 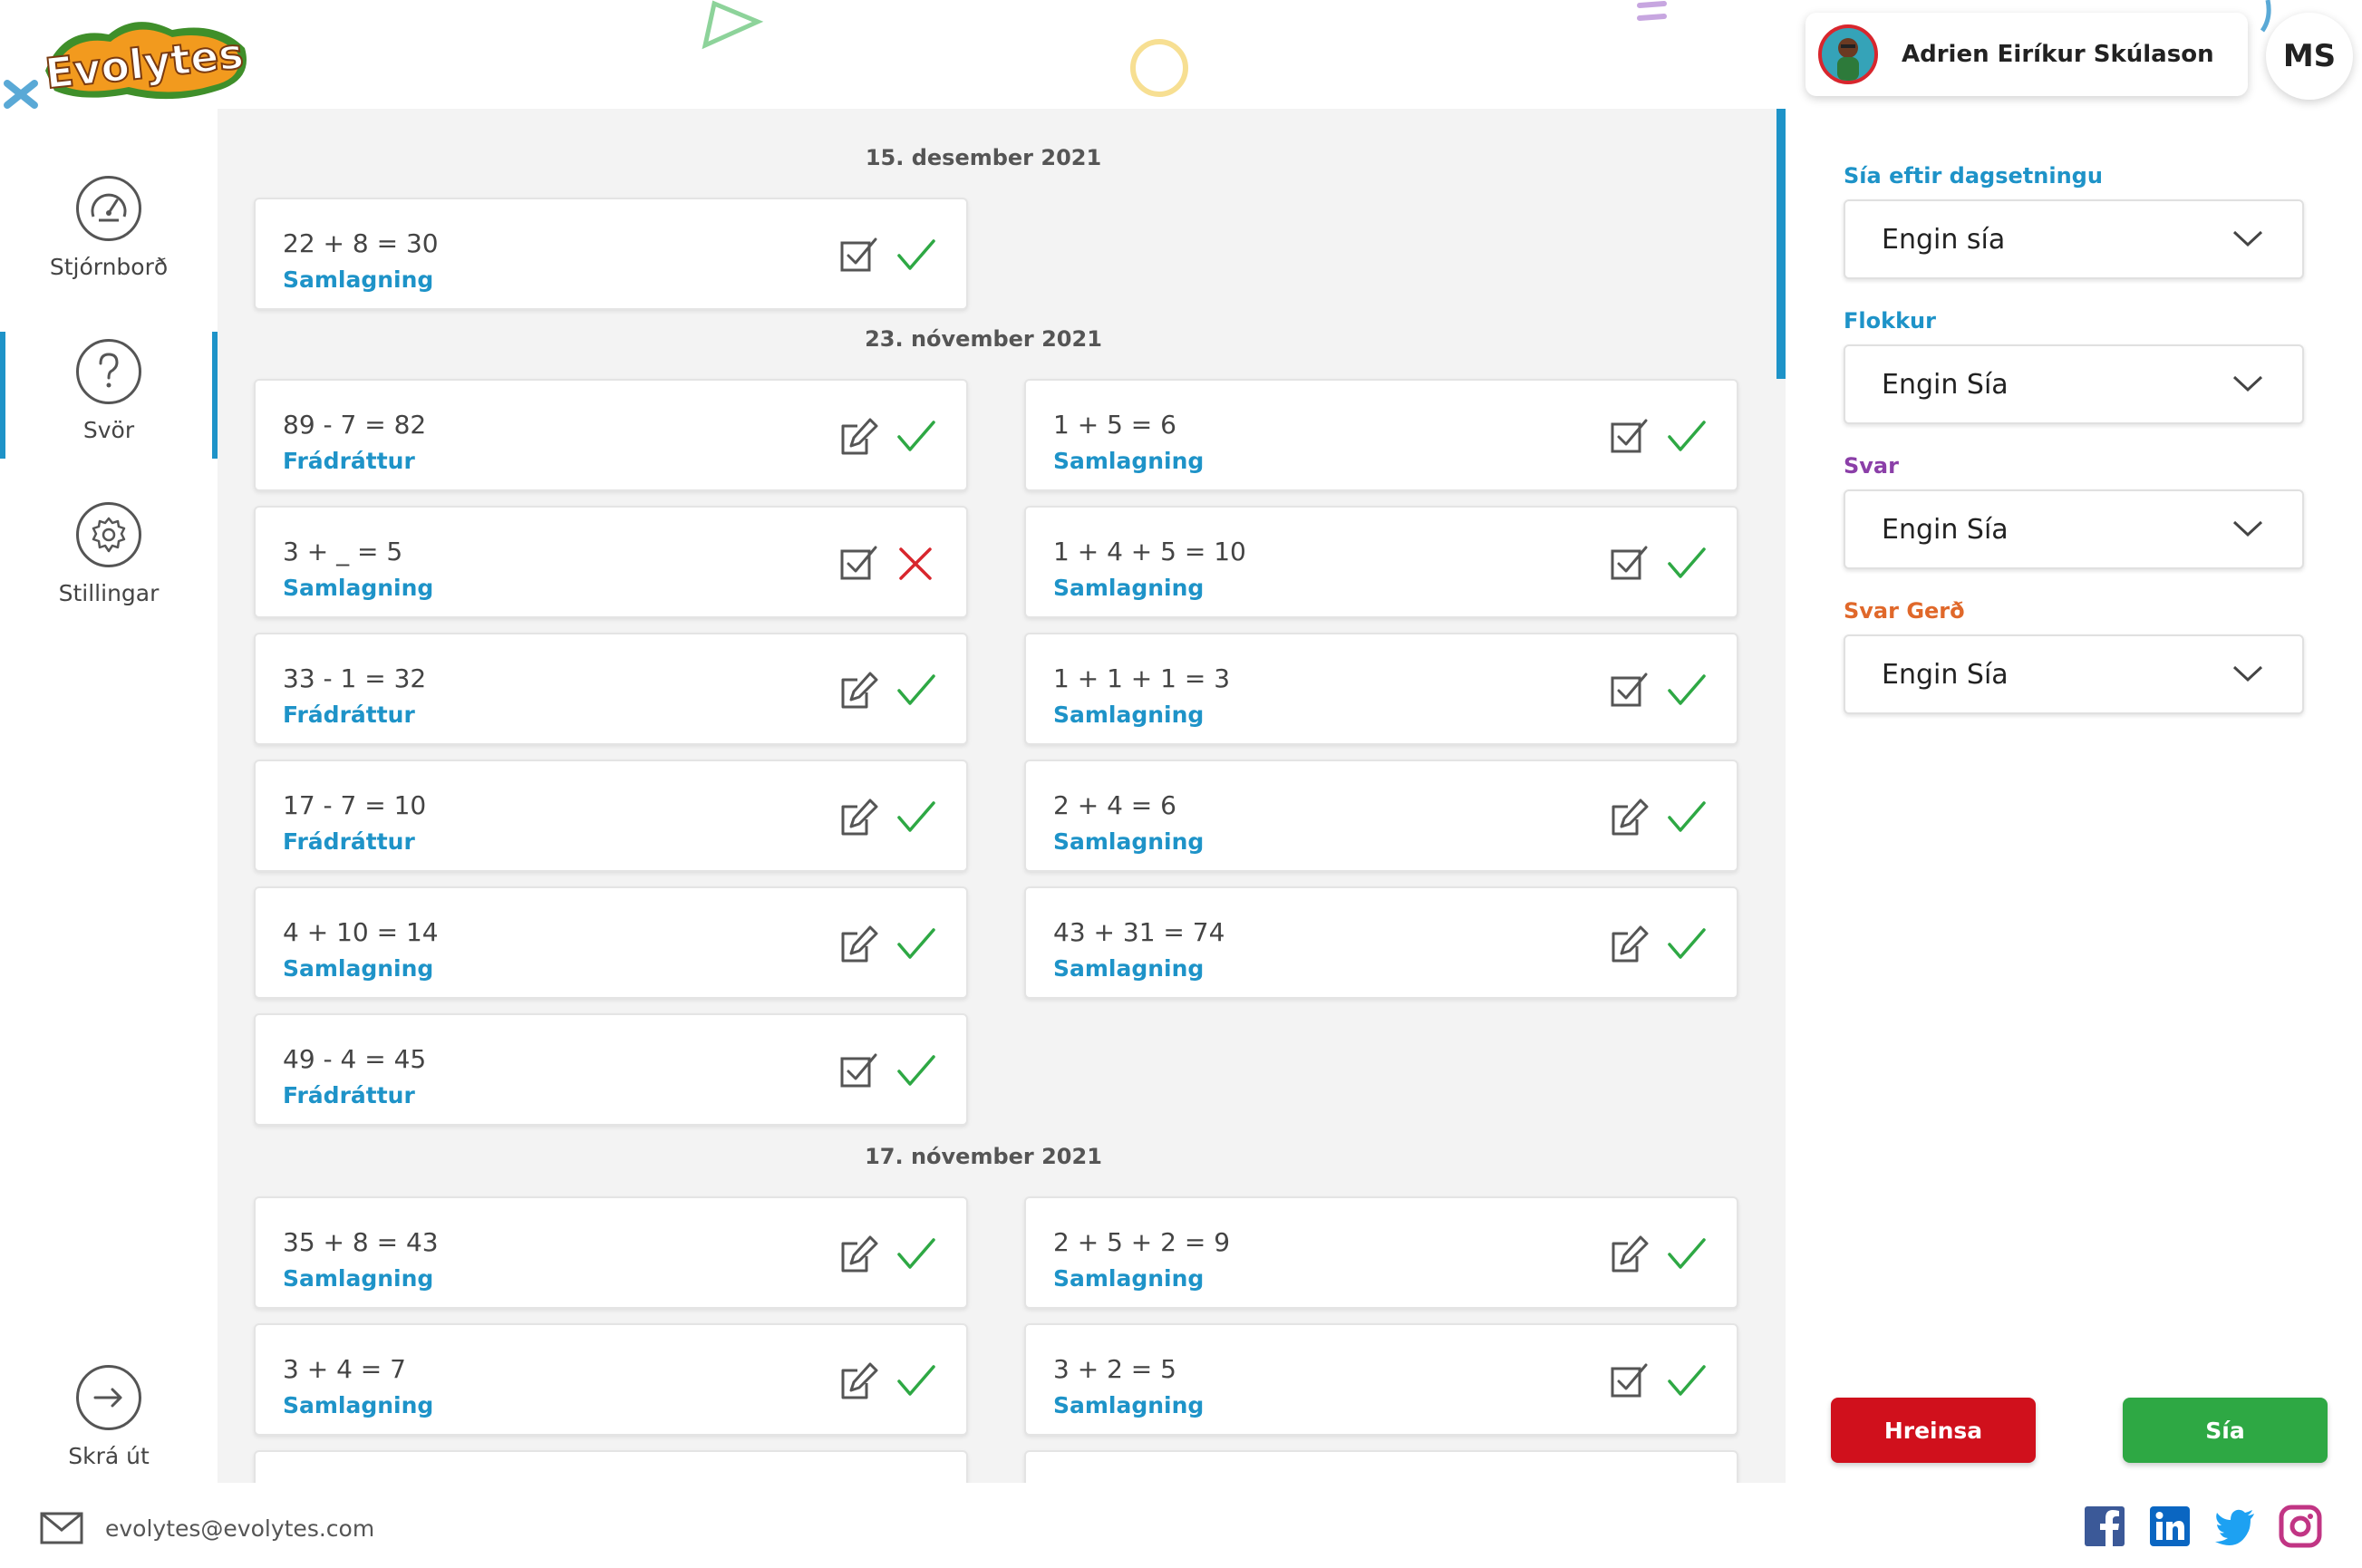 What do you see at coordinates (611, 689) in the screenshot?
I see `answer-card: 33 - 1 = 32 Frádráttur` at bounding box center [611, 689].